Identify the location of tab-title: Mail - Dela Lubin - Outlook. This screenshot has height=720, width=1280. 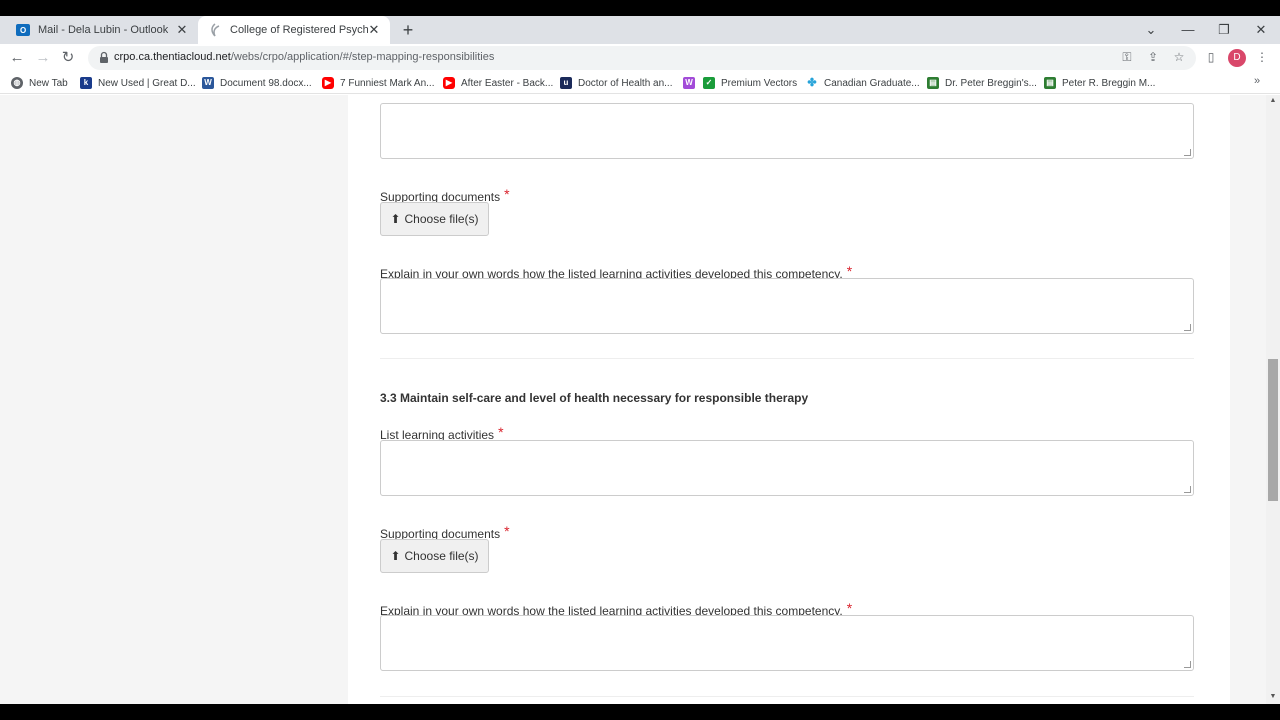
(103, 30).